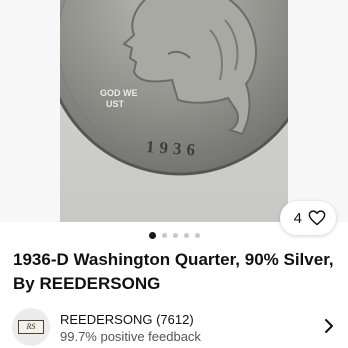  What do you see at coordinates (297, 218) in the screenshot?
I see `like-count: 4` at bounding box center [297, 218].